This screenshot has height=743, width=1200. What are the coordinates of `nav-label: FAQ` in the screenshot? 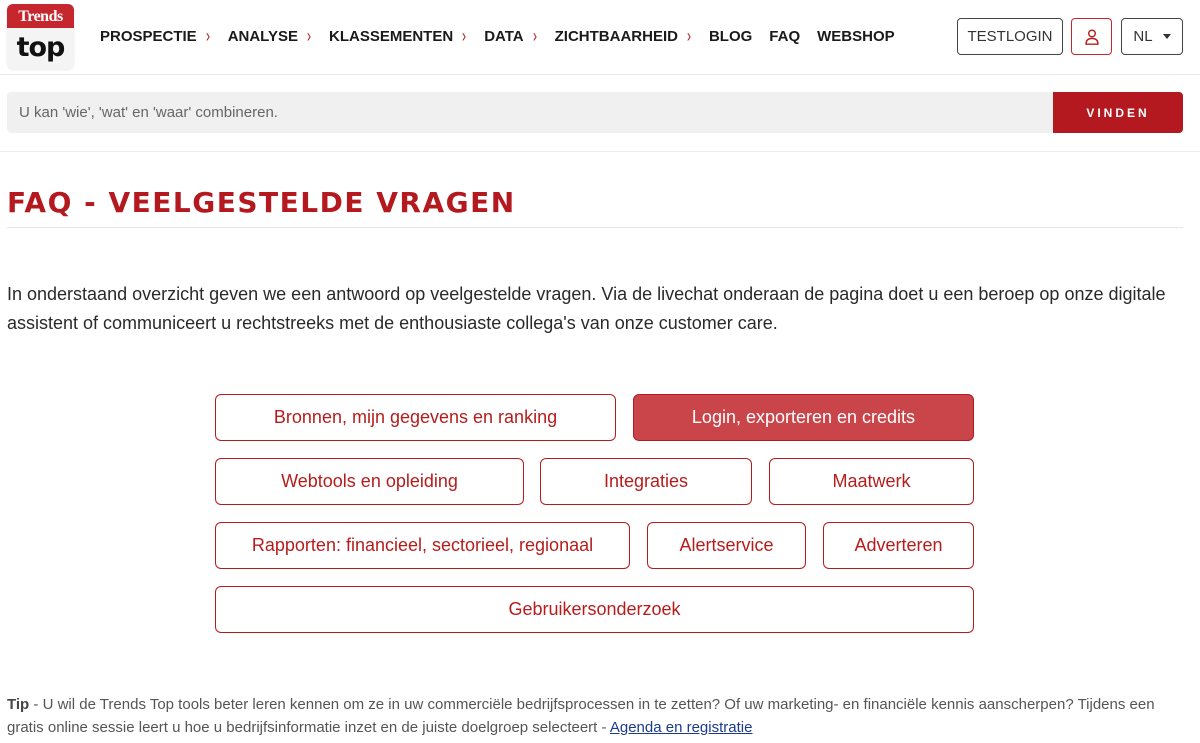 It's located at (785, 36).